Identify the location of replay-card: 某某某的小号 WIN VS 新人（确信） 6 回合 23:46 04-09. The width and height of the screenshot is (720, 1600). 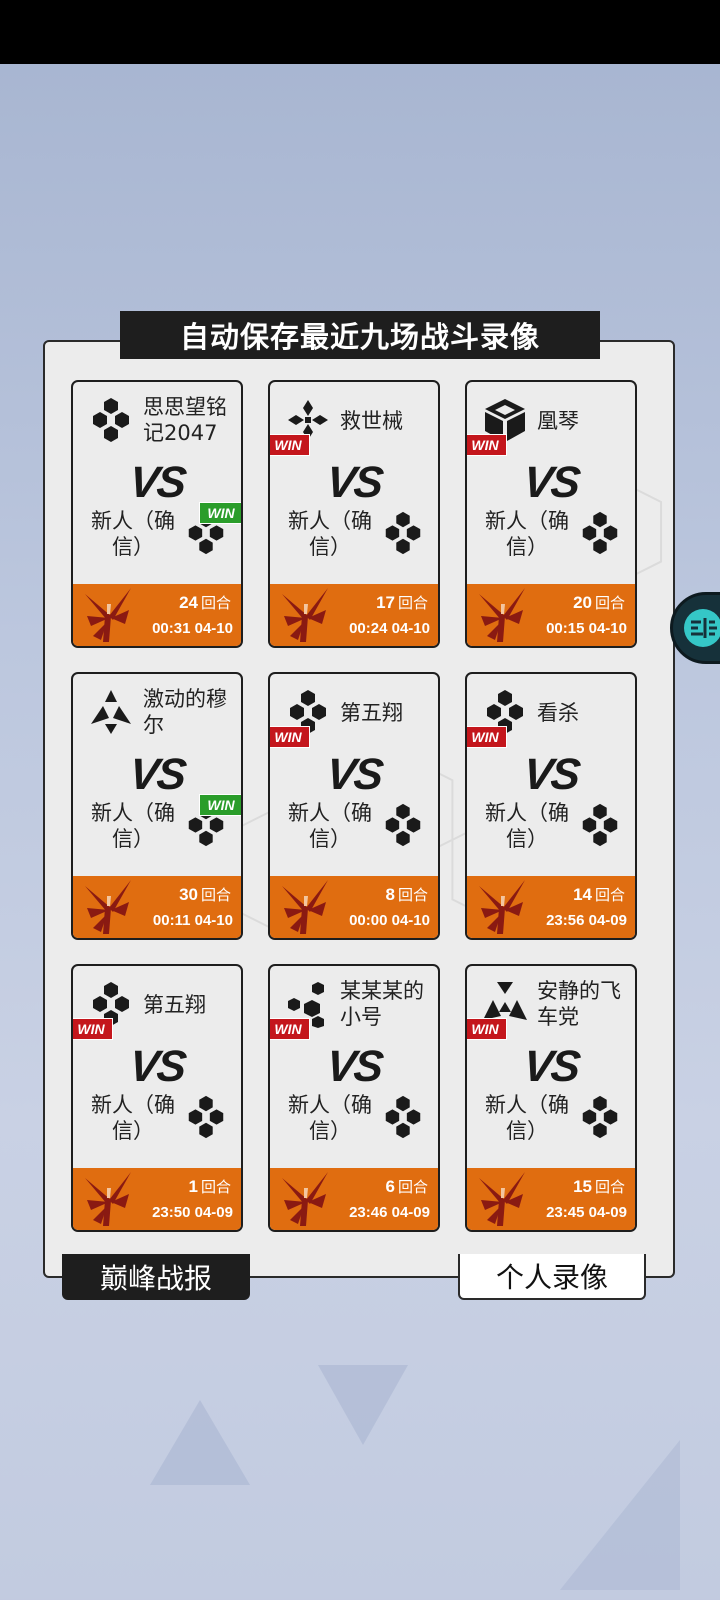
(354, 1098).